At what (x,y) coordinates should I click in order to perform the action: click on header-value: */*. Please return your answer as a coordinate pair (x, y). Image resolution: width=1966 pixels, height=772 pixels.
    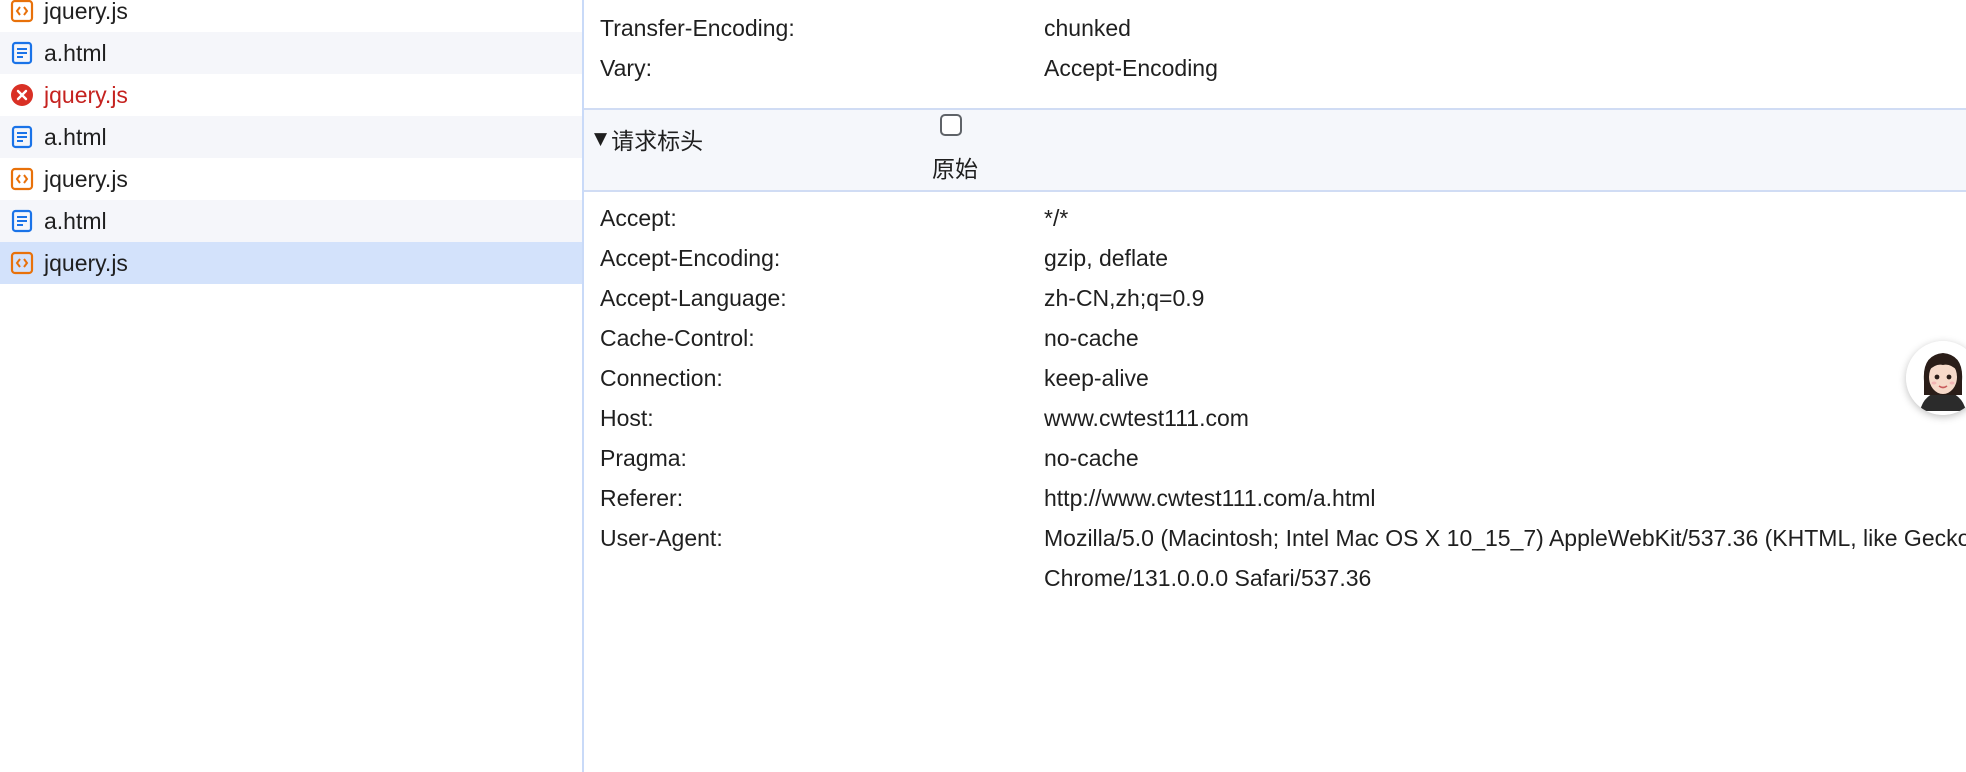
    Looking at the image, I should click on (1056, 218).